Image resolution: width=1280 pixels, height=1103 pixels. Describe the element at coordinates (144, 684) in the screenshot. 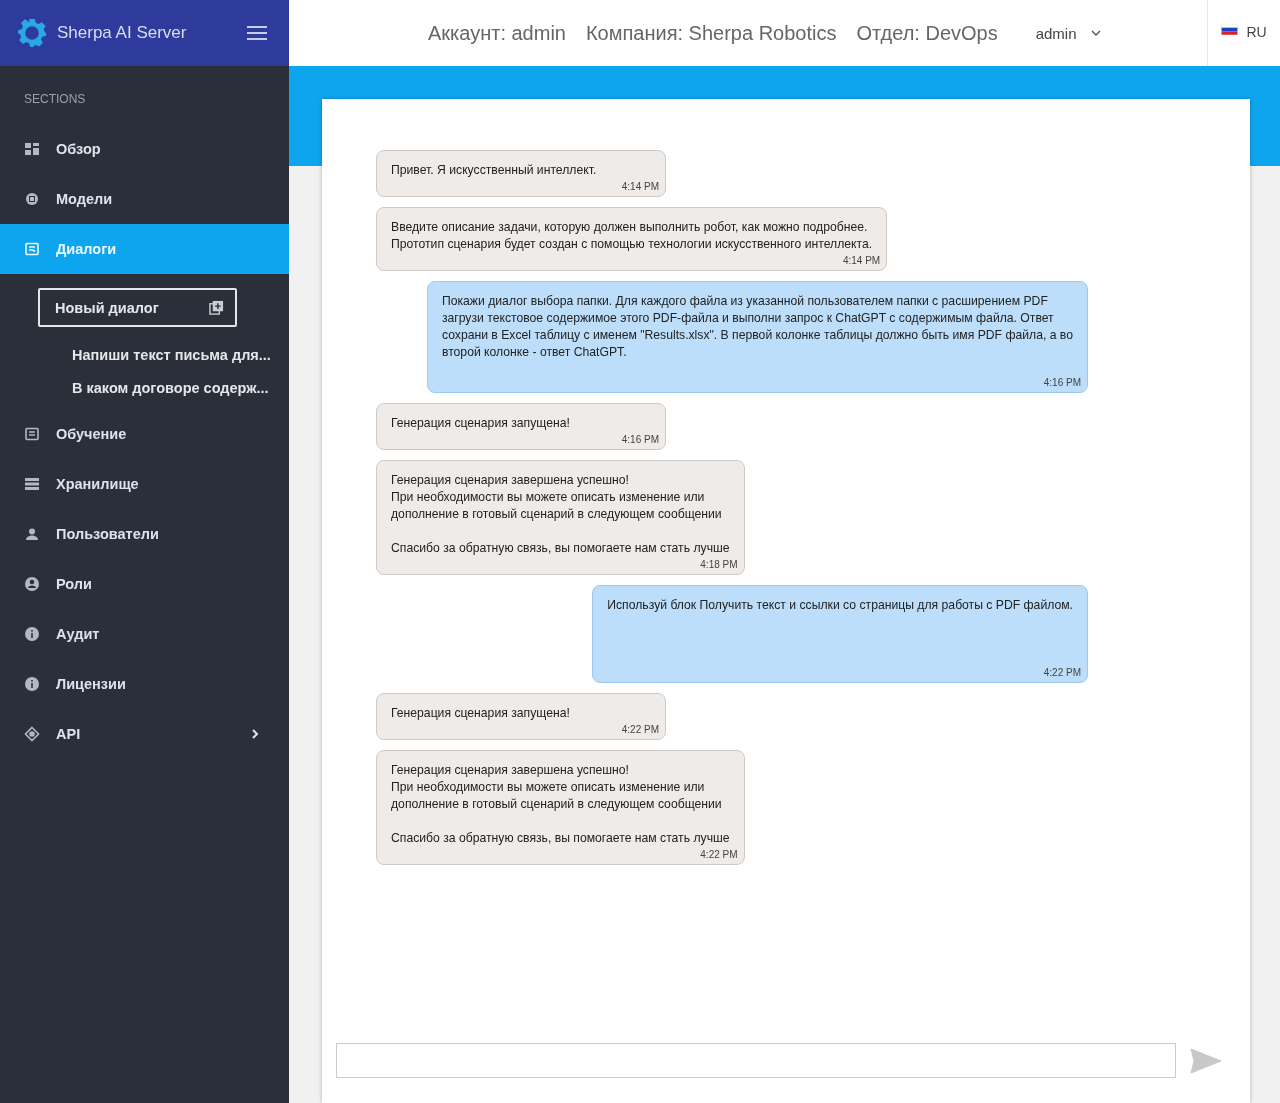

I see `nav-item: Лицензии` at that location.